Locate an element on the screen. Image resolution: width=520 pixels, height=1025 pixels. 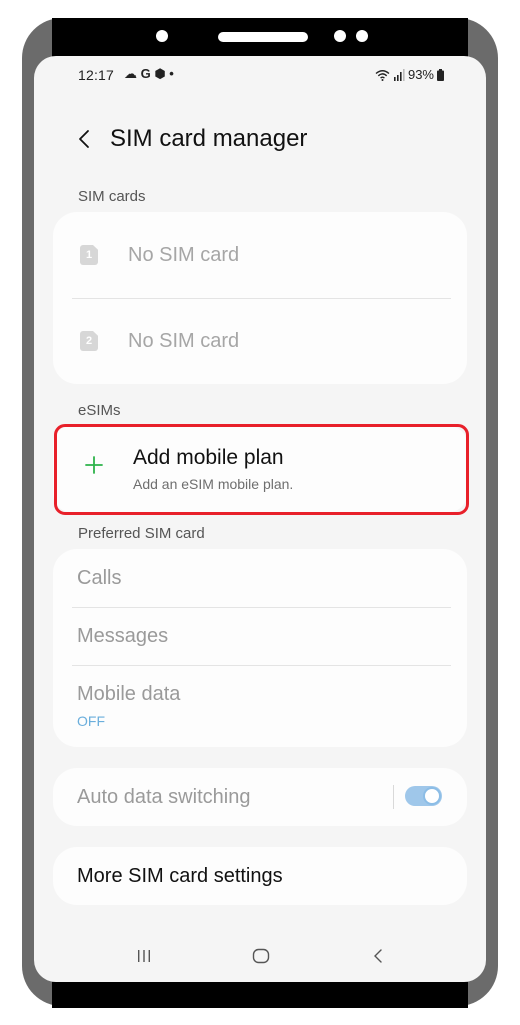
home-icon is located at coordinates (261, 956).